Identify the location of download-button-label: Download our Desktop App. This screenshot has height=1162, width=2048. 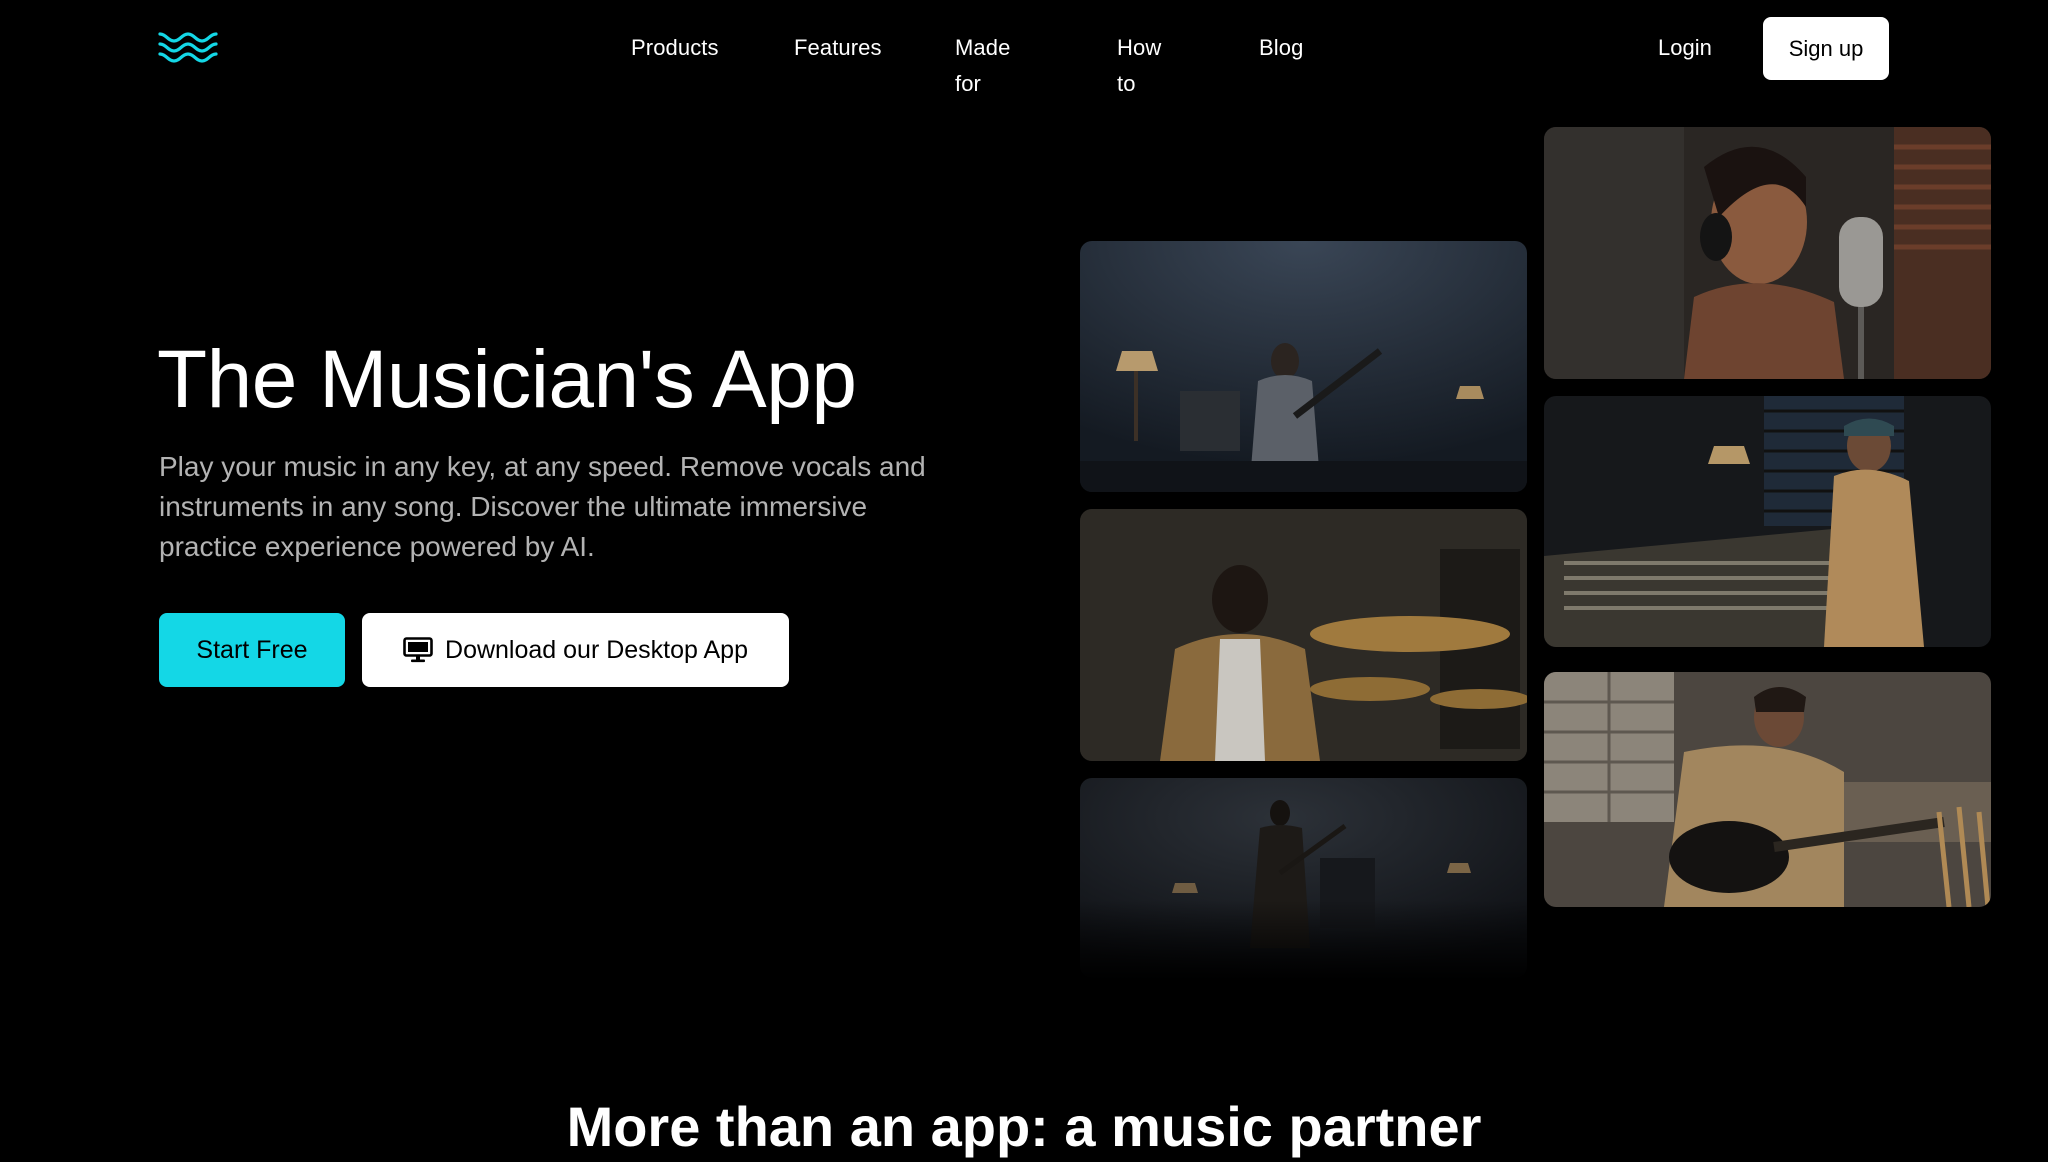
(596, 649).